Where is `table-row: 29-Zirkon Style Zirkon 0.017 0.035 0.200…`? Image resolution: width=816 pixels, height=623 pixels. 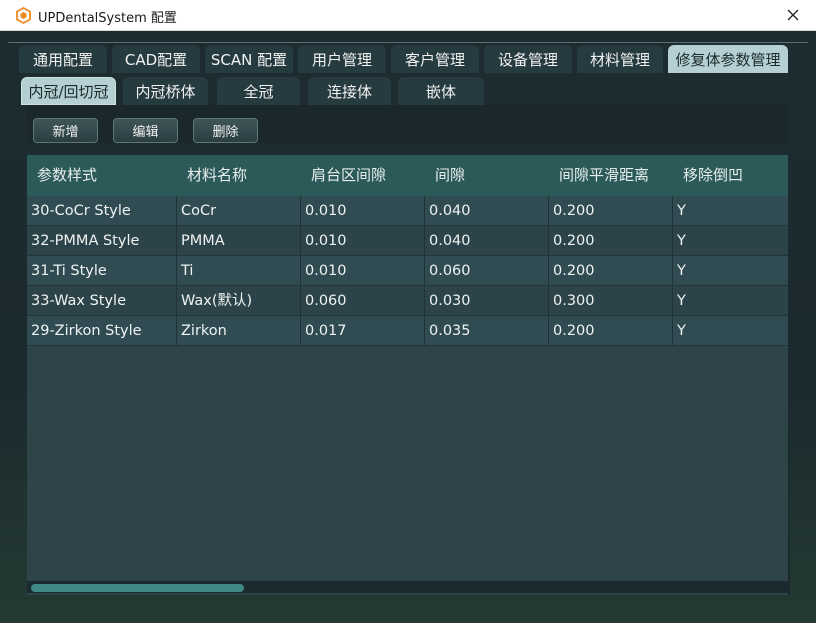 table-row: 29-Zirkon Style Zirkon 0.017 0.035 0.200… is located at coordinates (407, 331).